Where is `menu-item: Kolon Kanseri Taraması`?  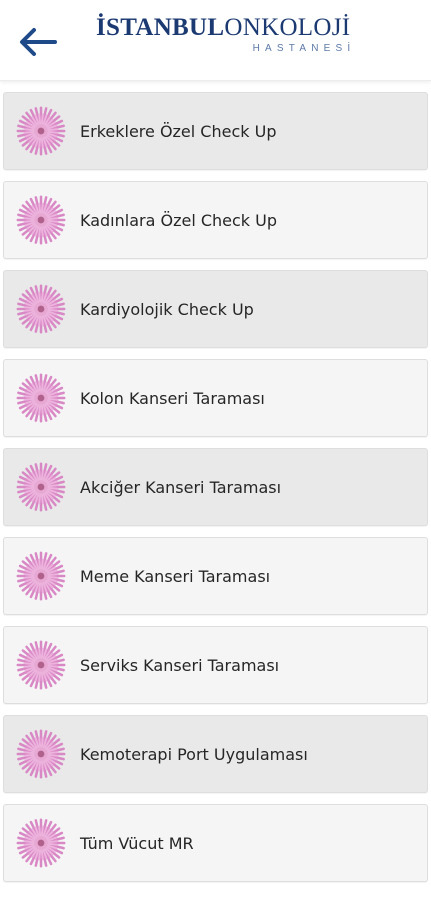 menu-item: Kolon Kanseri Taraması is located at coordinates (215, 398).